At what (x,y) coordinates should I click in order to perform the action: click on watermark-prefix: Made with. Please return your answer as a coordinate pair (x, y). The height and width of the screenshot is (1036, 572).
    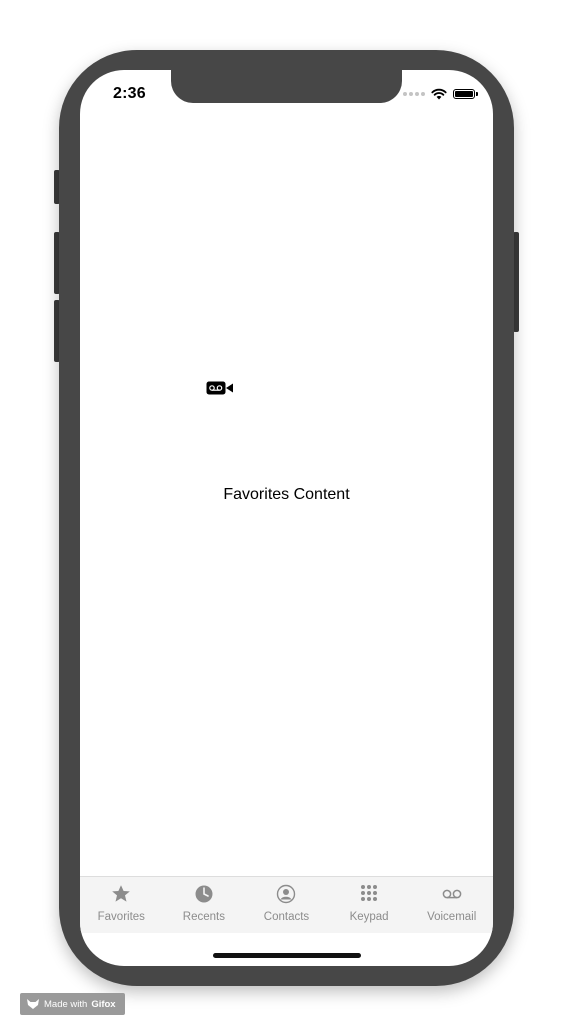
    Looking at the image, I should click on (66, 1004).